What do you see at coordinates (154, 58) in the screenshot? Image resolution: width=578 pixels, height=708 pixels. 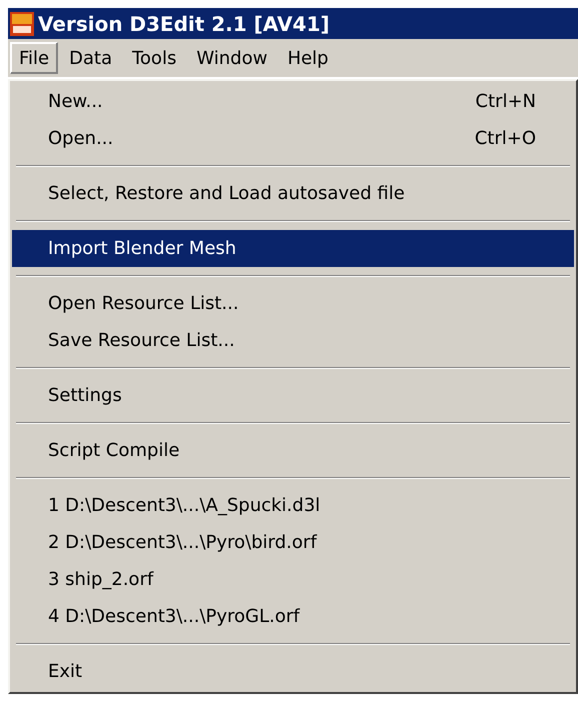 I see `menu-item: Tools` at bounding box center [154, 58].